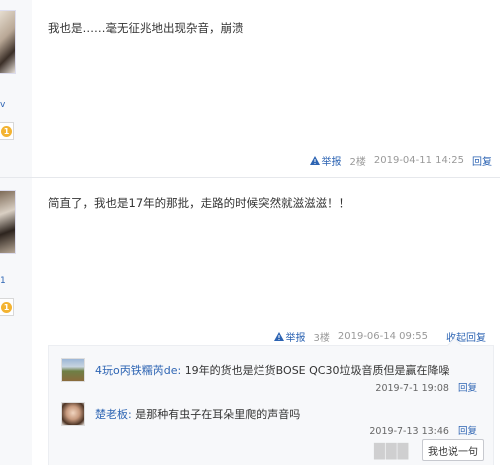 The image size is (500, 465). Describe the element at coordinates (382, 336) in the screenshot. I see `post-2-time: 2019-06-14 09:55` at that location.